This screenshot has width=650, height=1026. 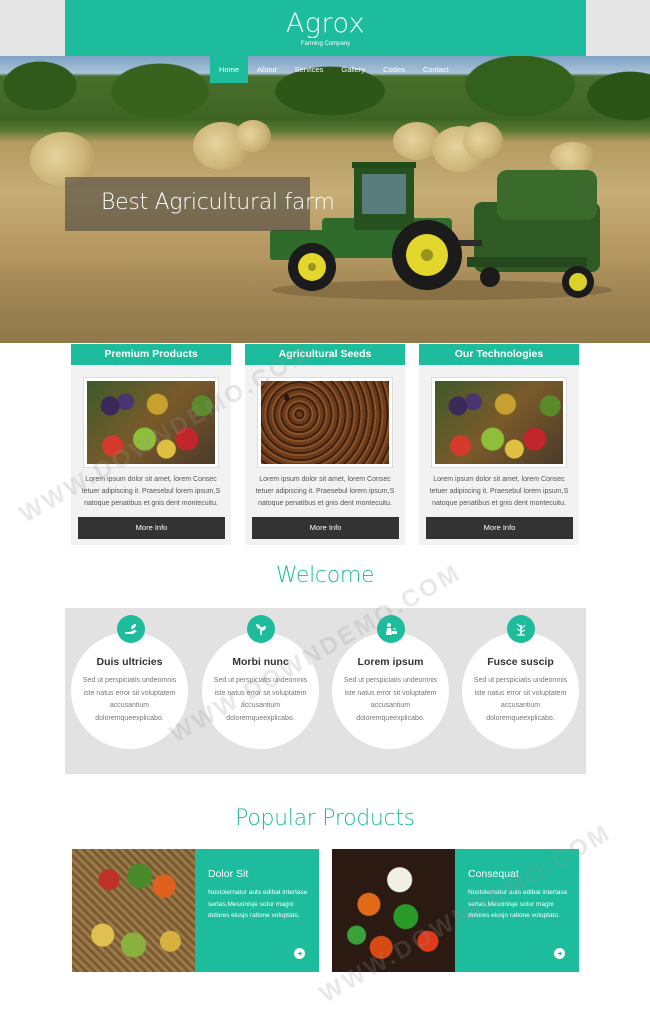 I want to click on feature-card-title: Premium Products, so click(x=151, y=354).